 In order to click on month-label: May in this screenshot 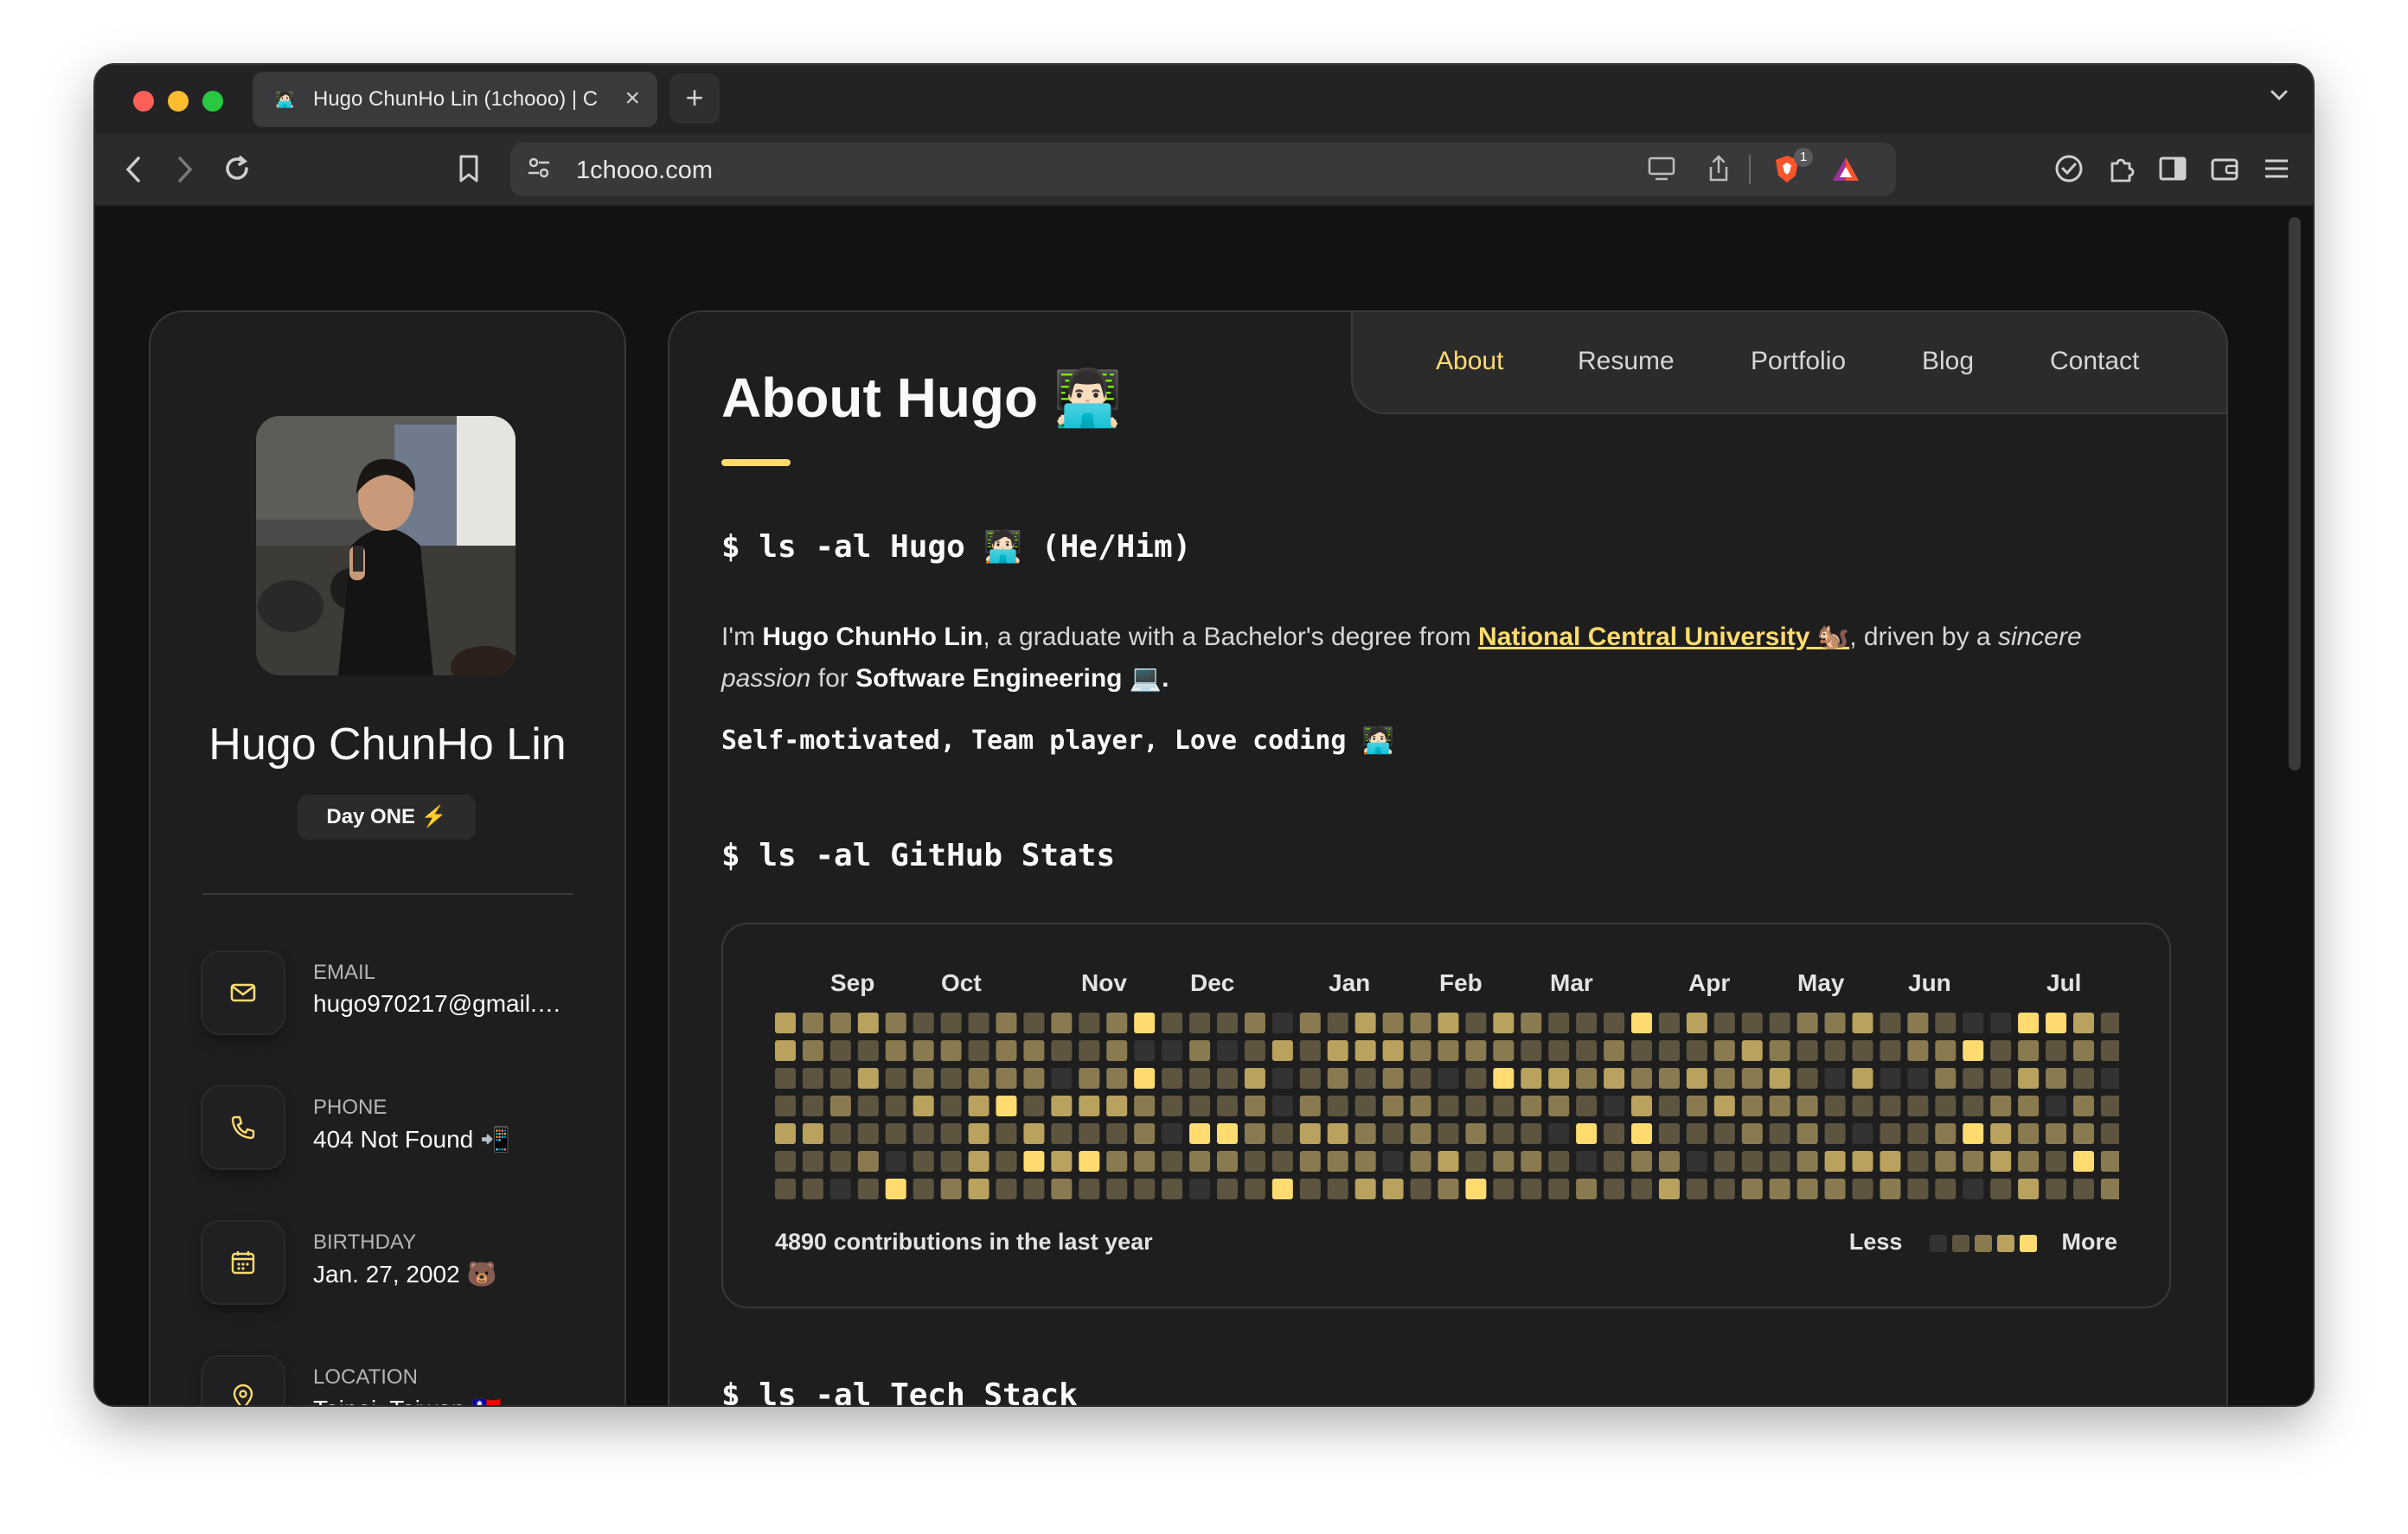, I will do `click(1821, 982)`.